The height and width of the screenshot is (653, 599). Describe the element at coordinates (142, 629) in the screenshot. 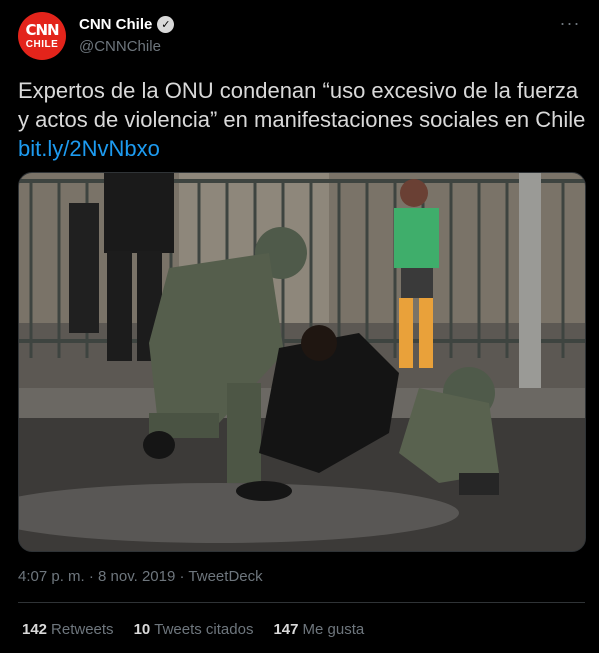

I see `quotes-count: 10` at that location.